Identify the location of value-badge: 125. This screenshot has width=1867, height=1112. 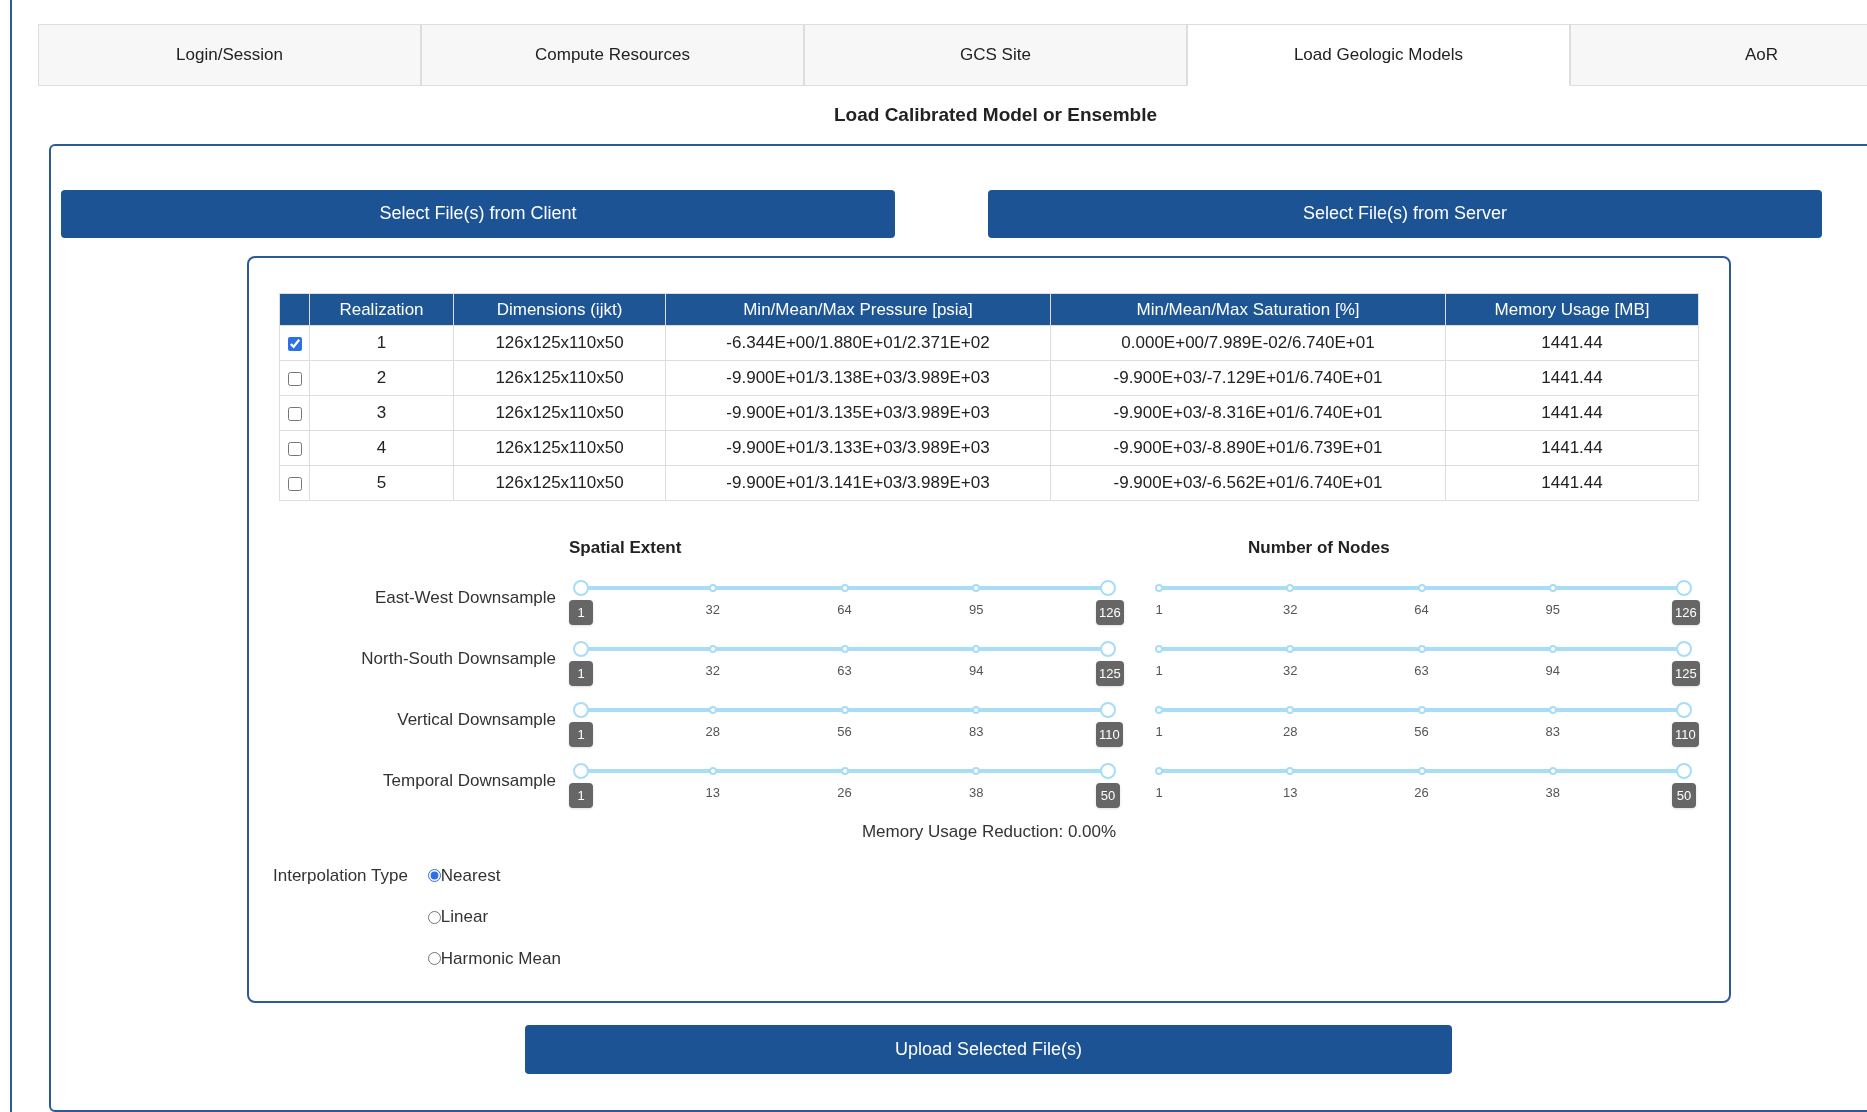
(1686, 674).